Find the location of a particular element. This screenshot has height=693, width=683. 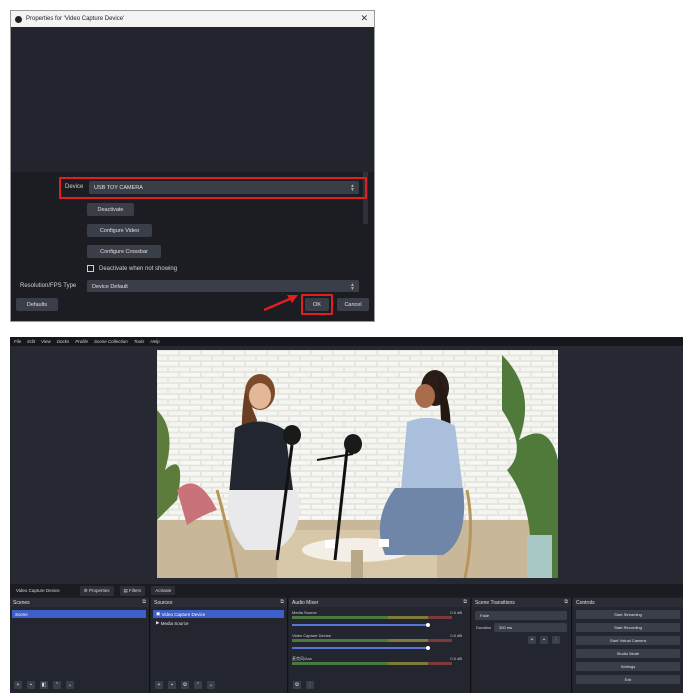

scenes-footer: + ▪ ◧ ⌃ ⌄ is located at coordinates (44, 685).